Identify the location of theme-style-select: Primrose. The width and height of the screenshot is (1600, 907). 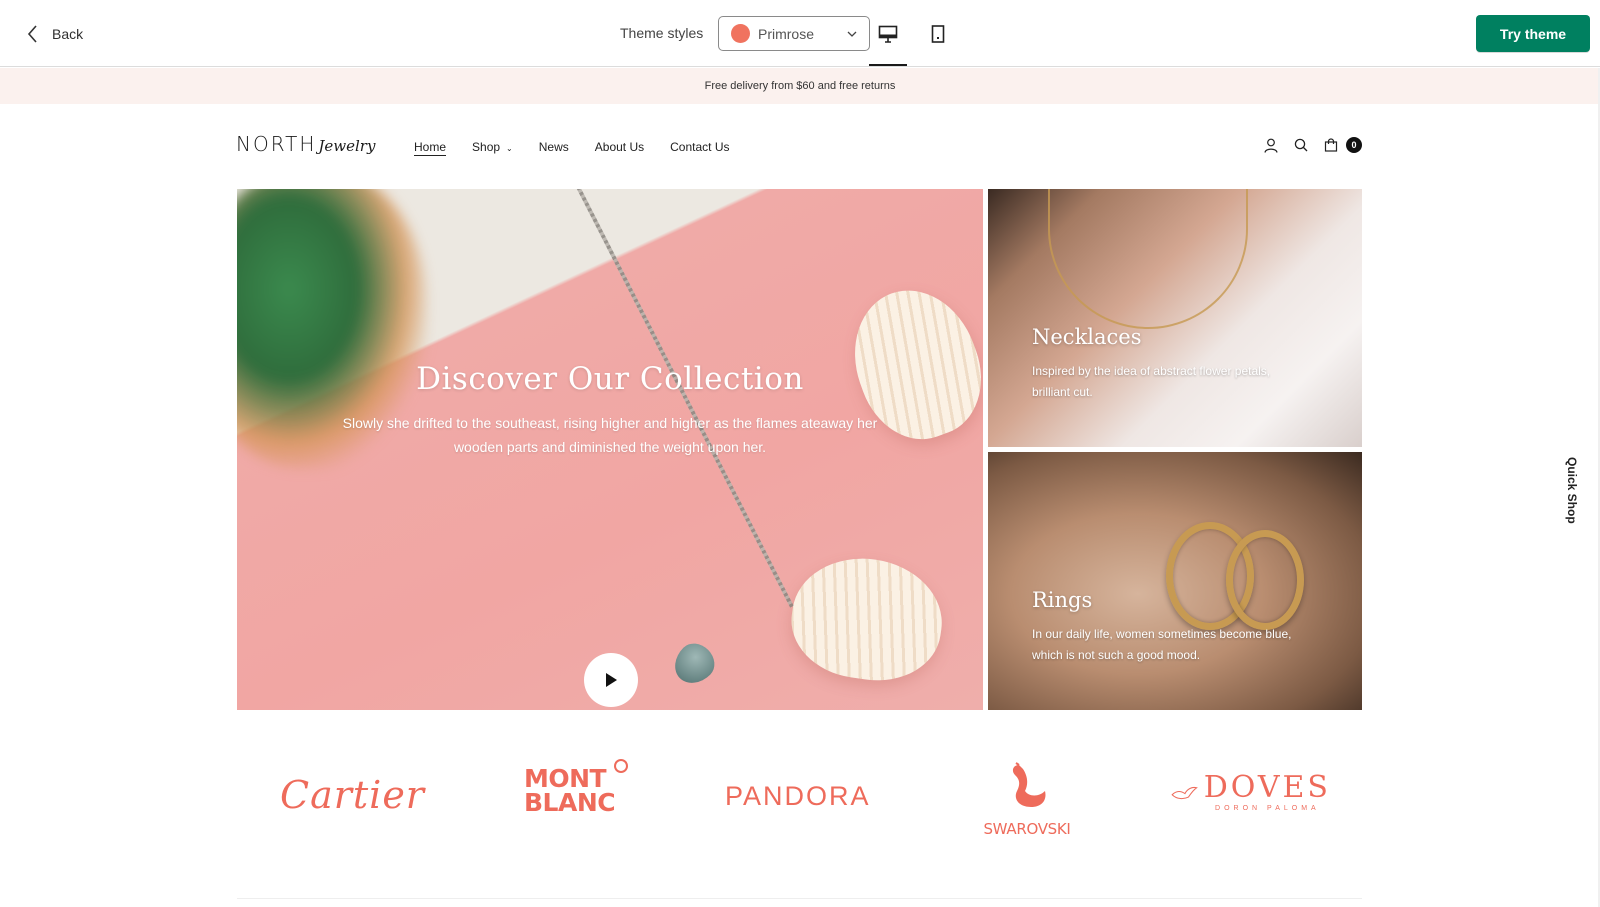
(794, 33).